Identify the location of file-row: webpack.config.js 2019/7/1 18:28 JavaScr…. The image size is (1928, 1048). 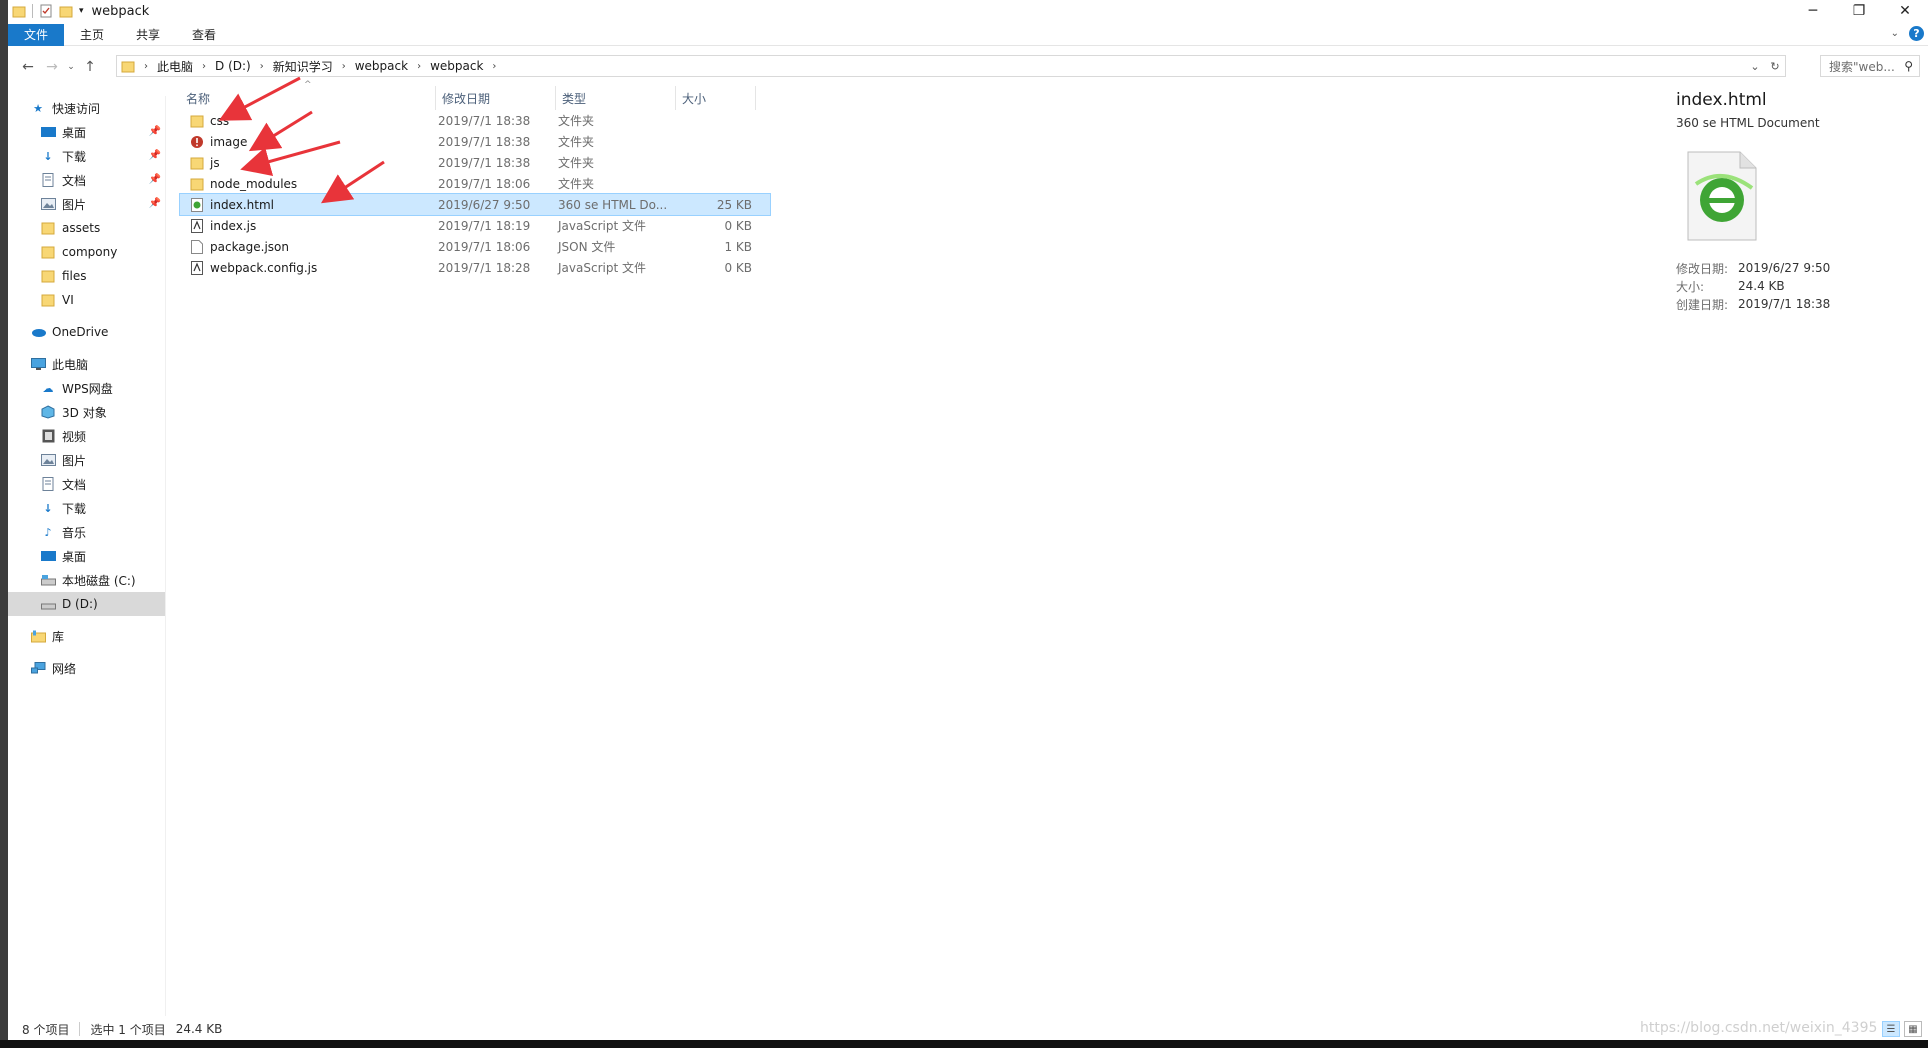
(475, 267).